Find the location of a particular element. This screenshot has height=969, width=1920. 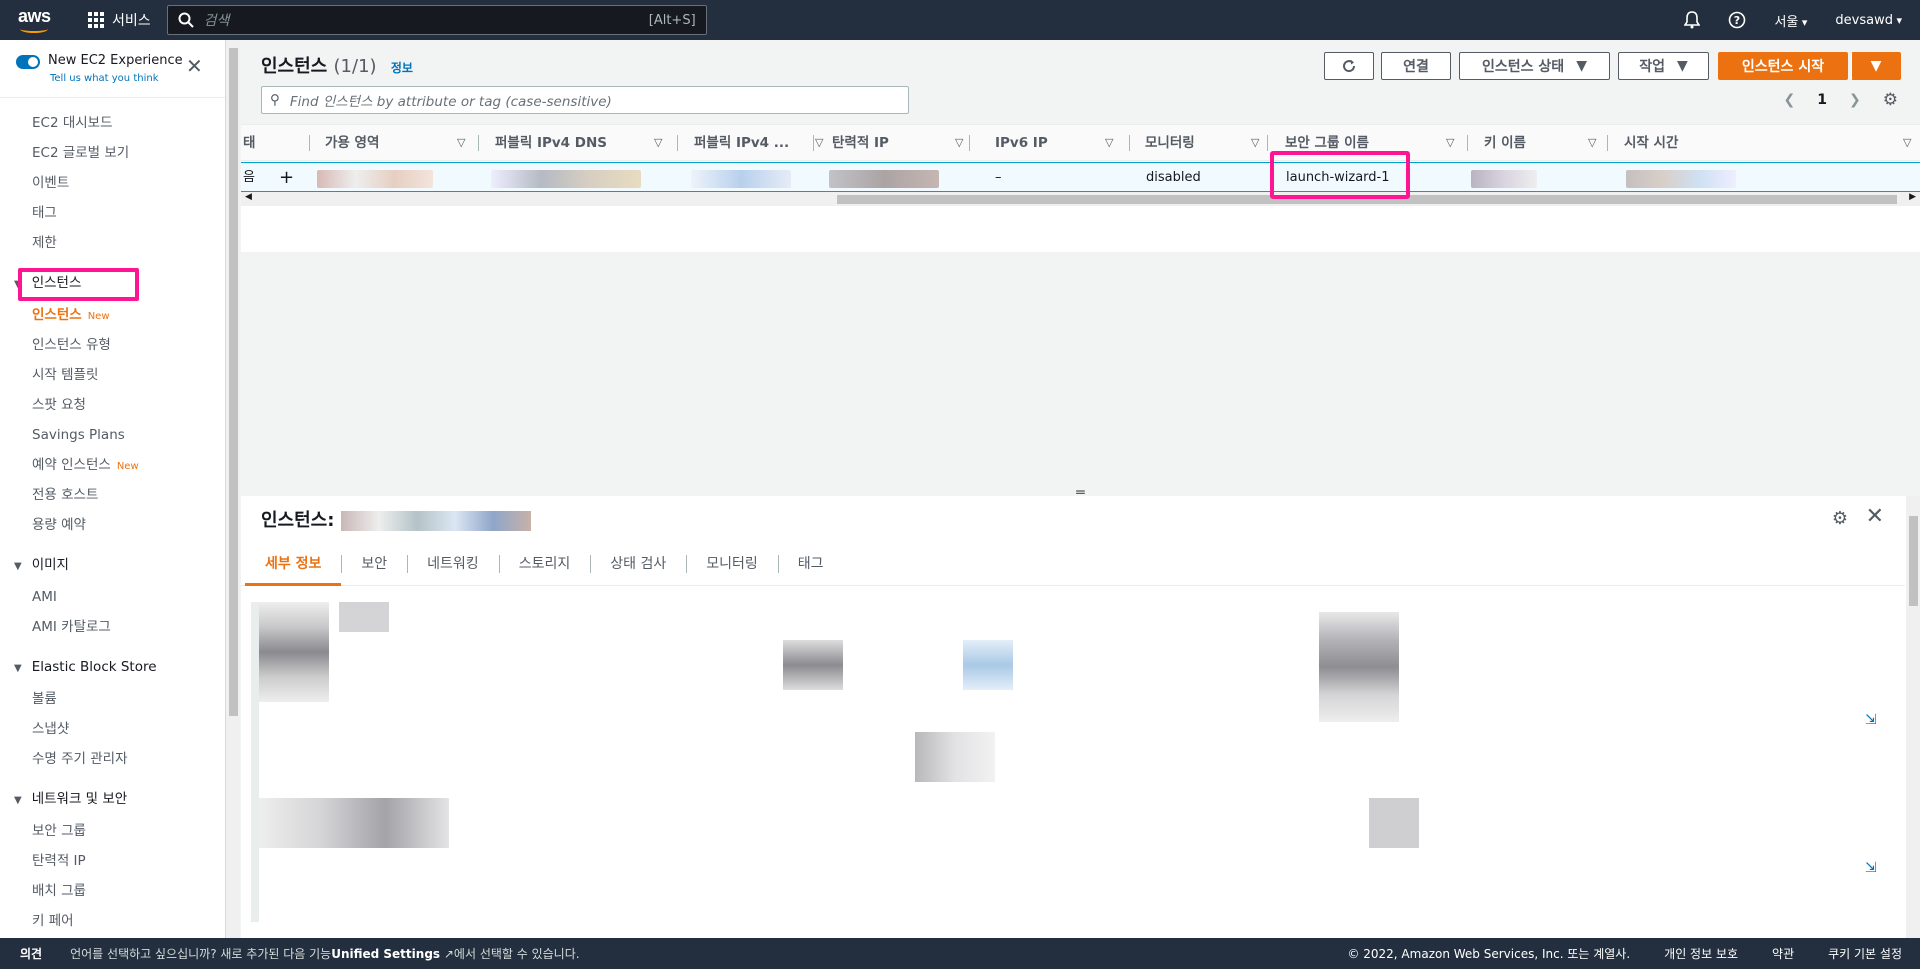

sidebar-item: 전용 호스트 is located at coordinates (112, 495).